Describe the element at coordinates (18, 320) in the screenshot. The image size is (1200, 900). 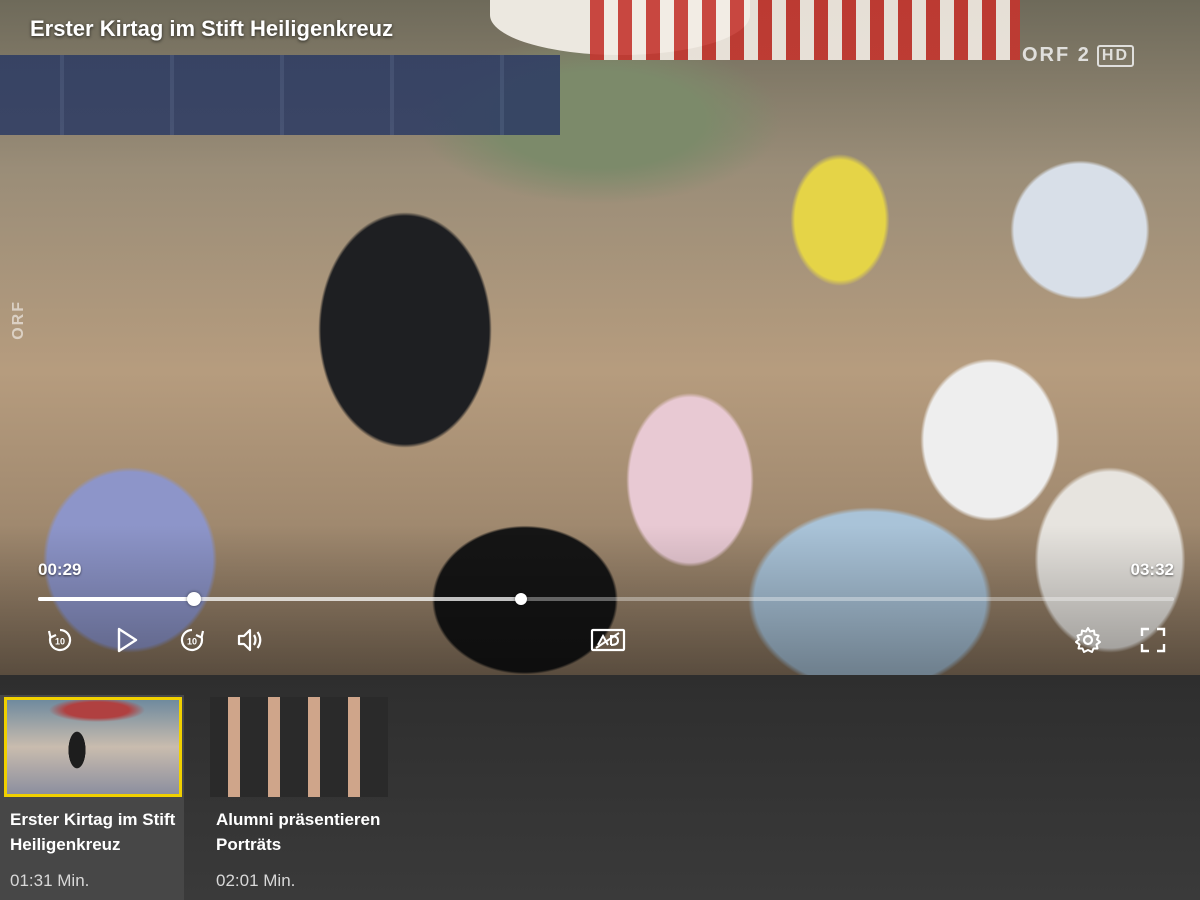
I see `orf-watermark: ORF` at that location.